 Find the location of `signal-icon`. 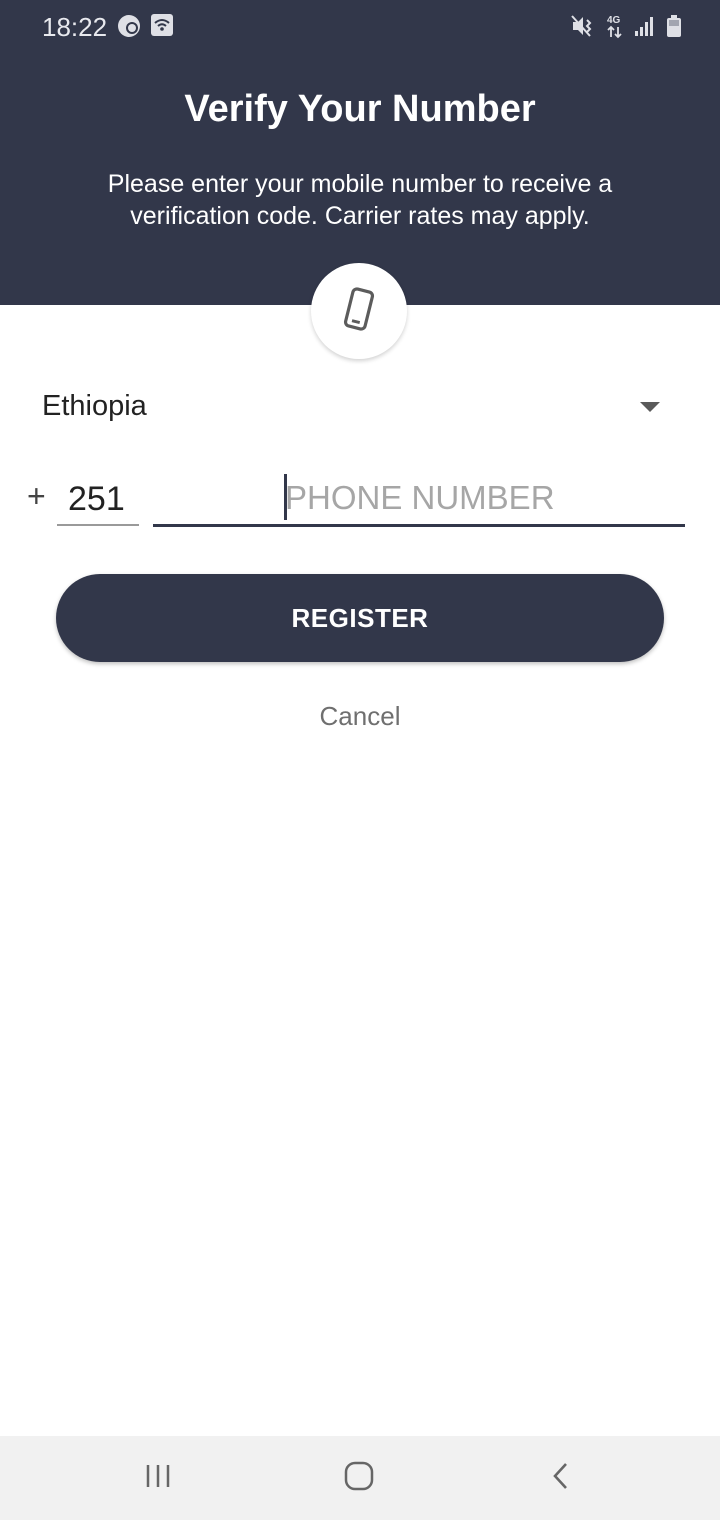

signal-icon is located at coordinates (645, 28).